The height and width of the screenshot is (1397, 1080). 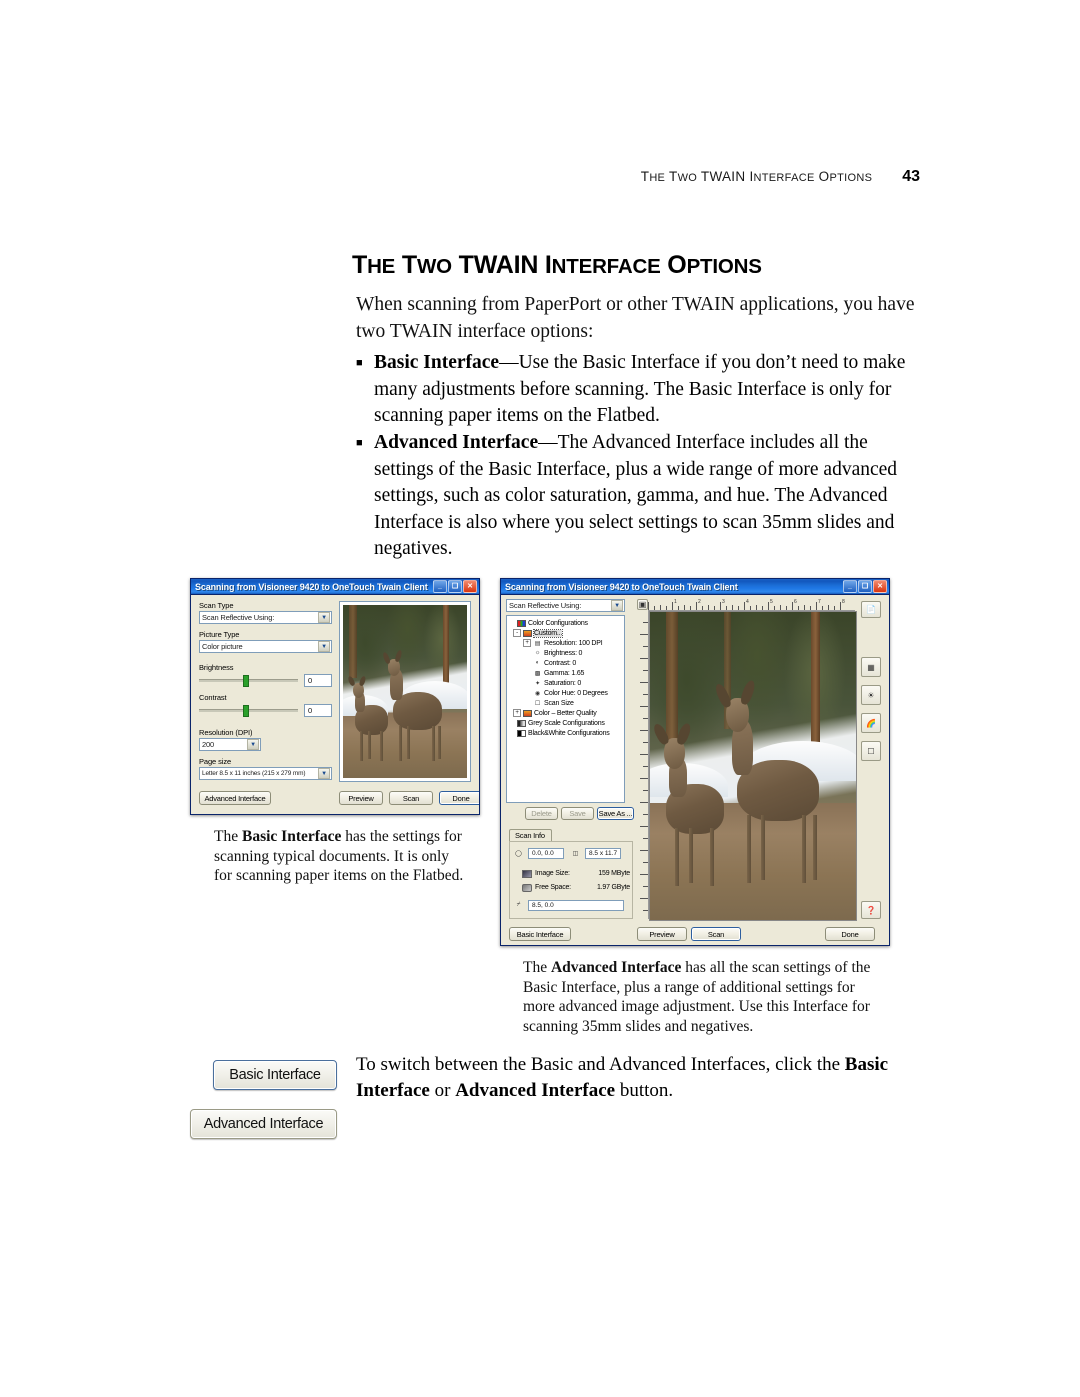 I want to click on scan-info-tab: Scan Info, so click(x=530, y=835).